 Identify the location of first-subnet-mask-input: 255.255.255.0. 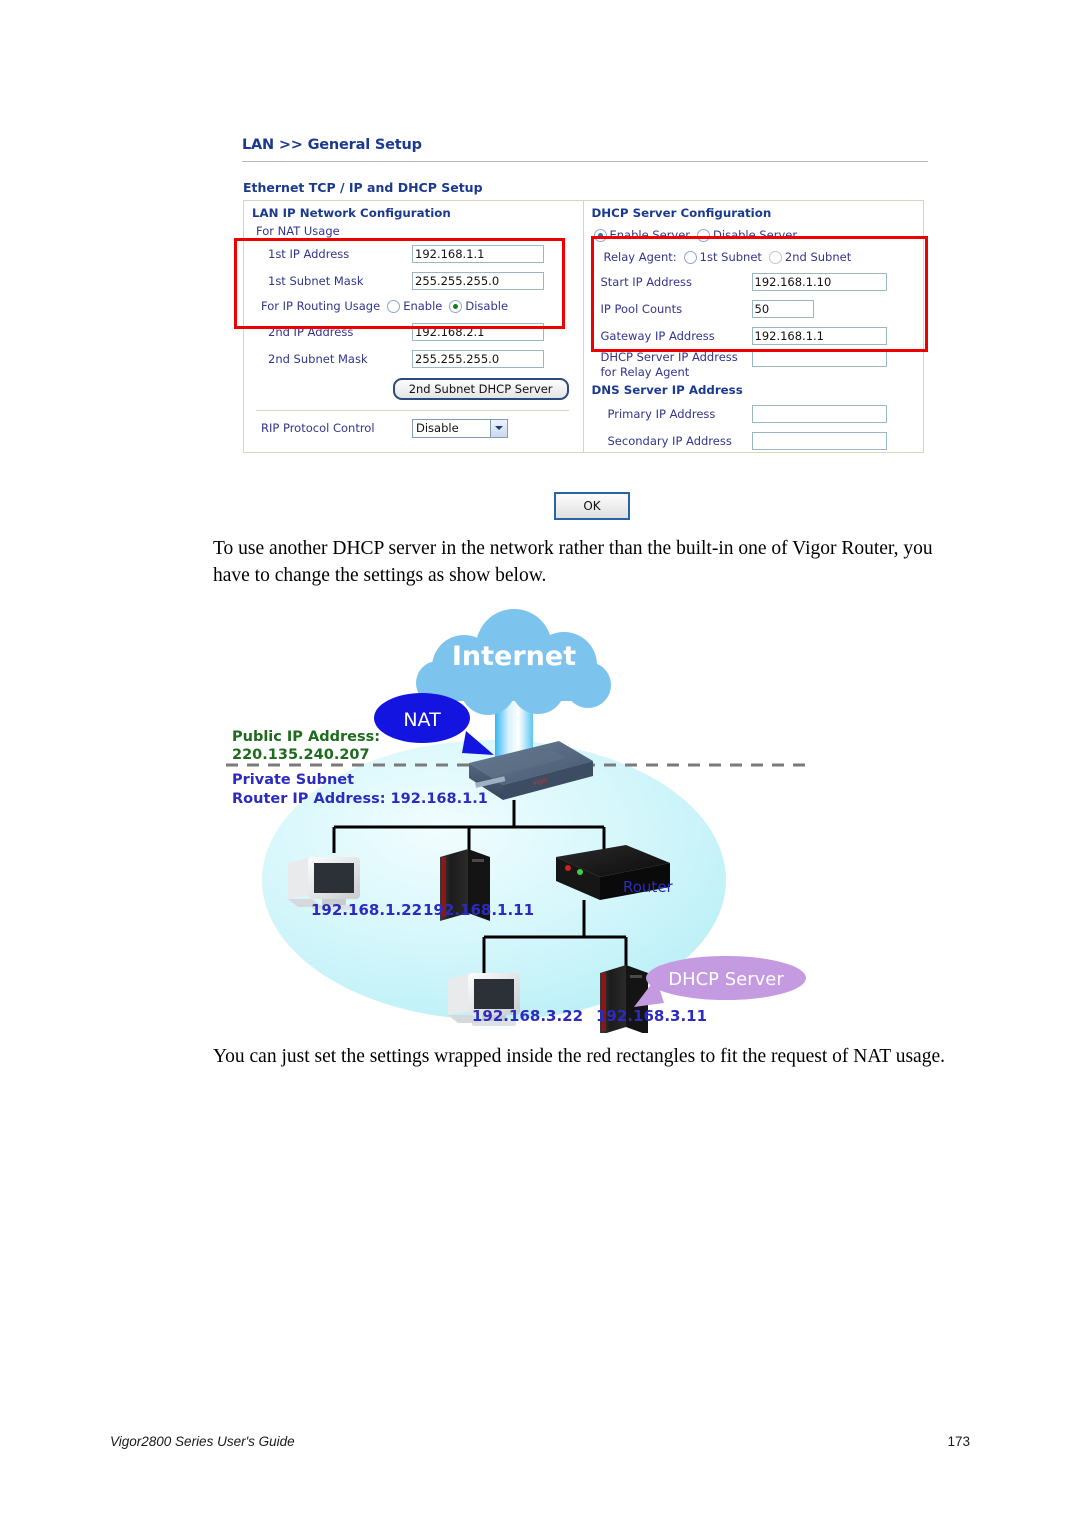
(478, 280).